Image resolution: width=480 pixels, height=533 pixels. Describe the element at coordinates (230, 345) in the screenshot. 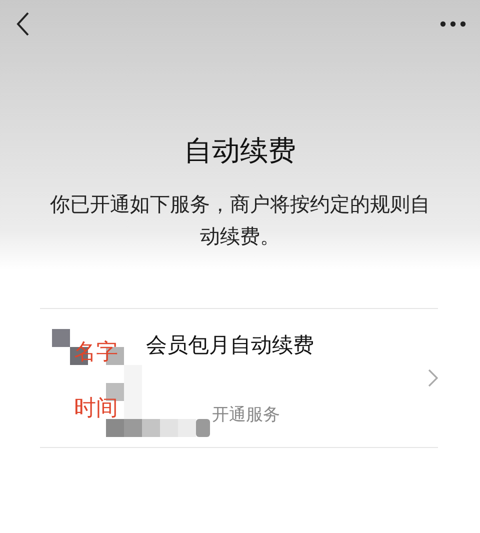

I see `service-name: 会员包月自动续费` at that location.